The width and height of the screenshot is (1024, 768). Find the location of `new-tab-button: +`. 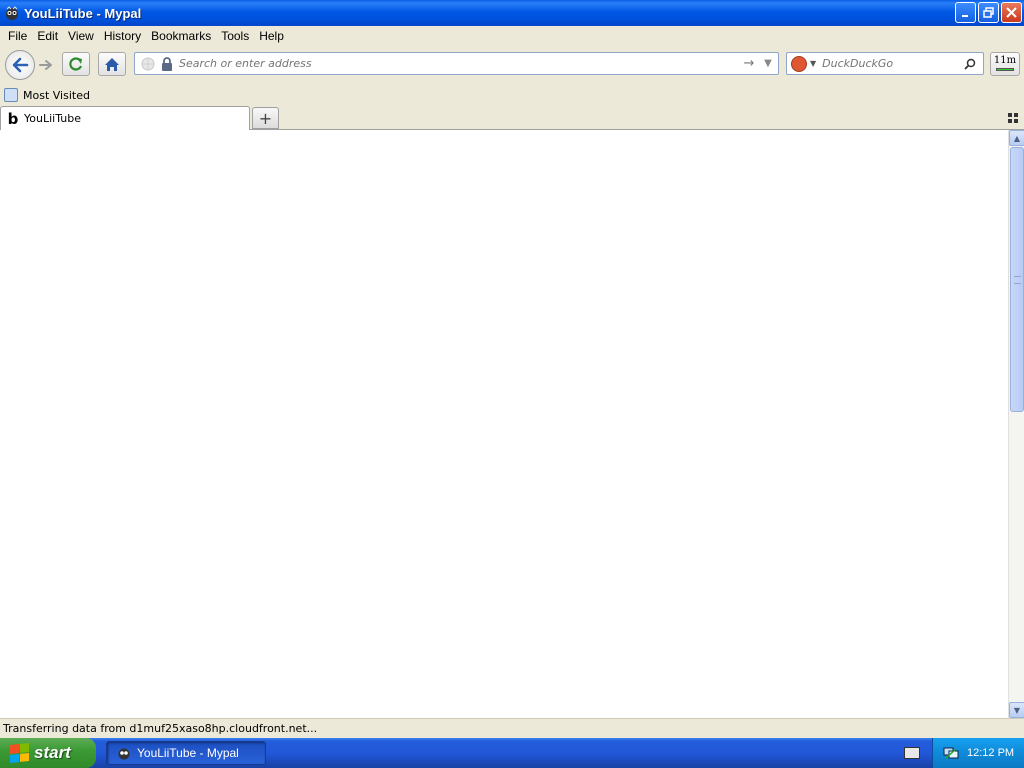

new-tab-button: + is located at coordinates (265, 118).